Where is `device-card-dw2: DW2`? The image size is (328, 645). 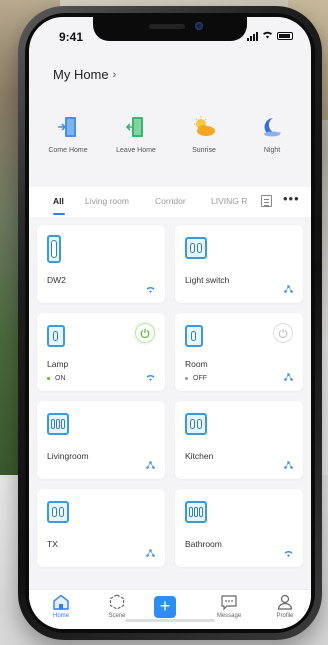
device-card-dw2: DW2 is located at coordinates (101, 264).